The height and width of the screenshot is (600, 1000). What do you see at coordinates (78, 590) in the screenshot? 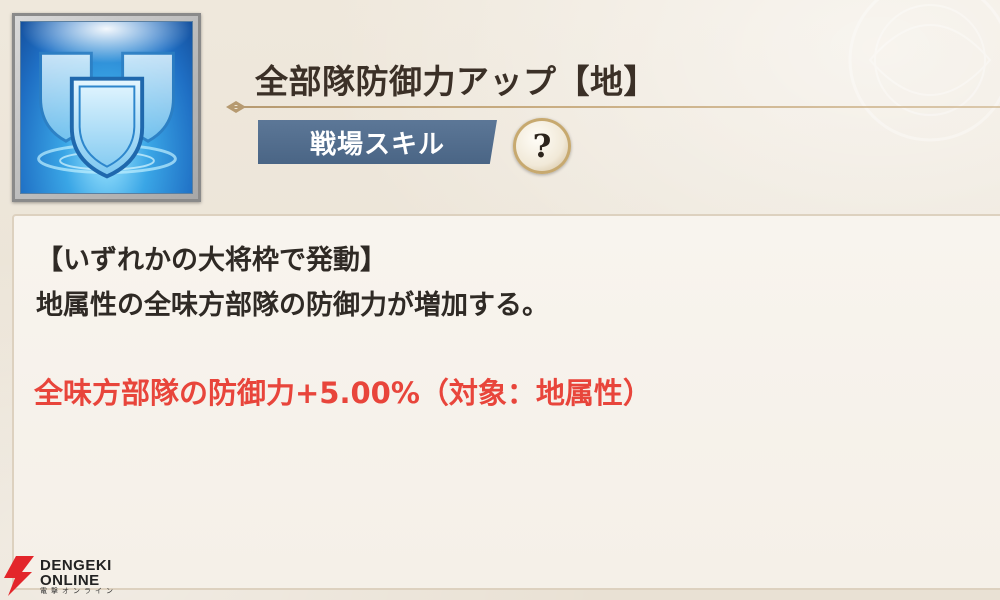
I see `watermark-sub: 電撃オンライン` at bounding box center [78, 590].